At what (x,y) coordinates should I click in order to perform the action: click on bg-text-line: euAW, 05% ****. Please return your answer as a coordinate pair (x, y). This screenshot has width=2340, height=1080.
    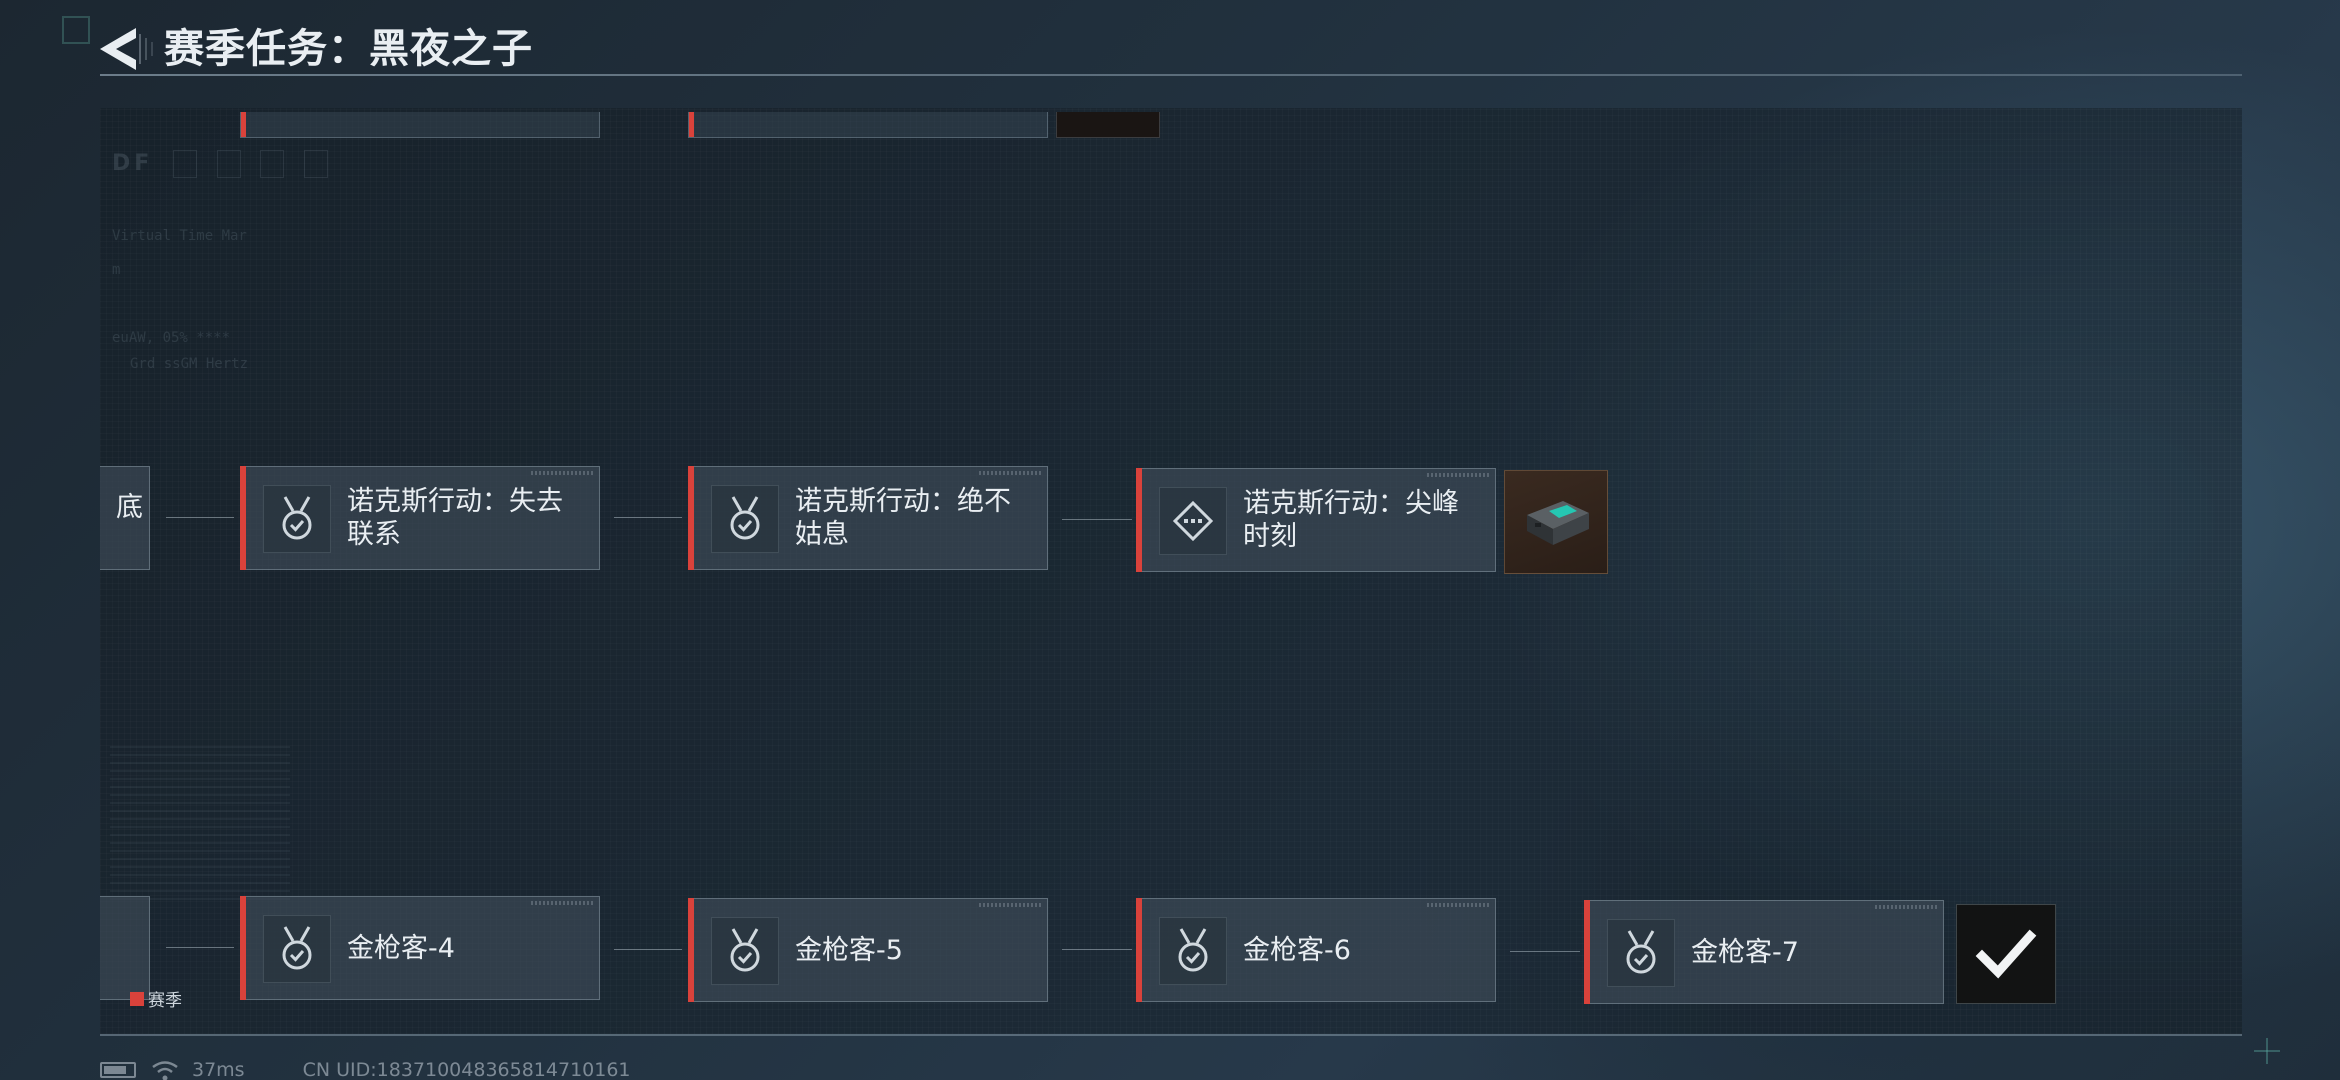
    Looking at the image, I should click on (171, 338).